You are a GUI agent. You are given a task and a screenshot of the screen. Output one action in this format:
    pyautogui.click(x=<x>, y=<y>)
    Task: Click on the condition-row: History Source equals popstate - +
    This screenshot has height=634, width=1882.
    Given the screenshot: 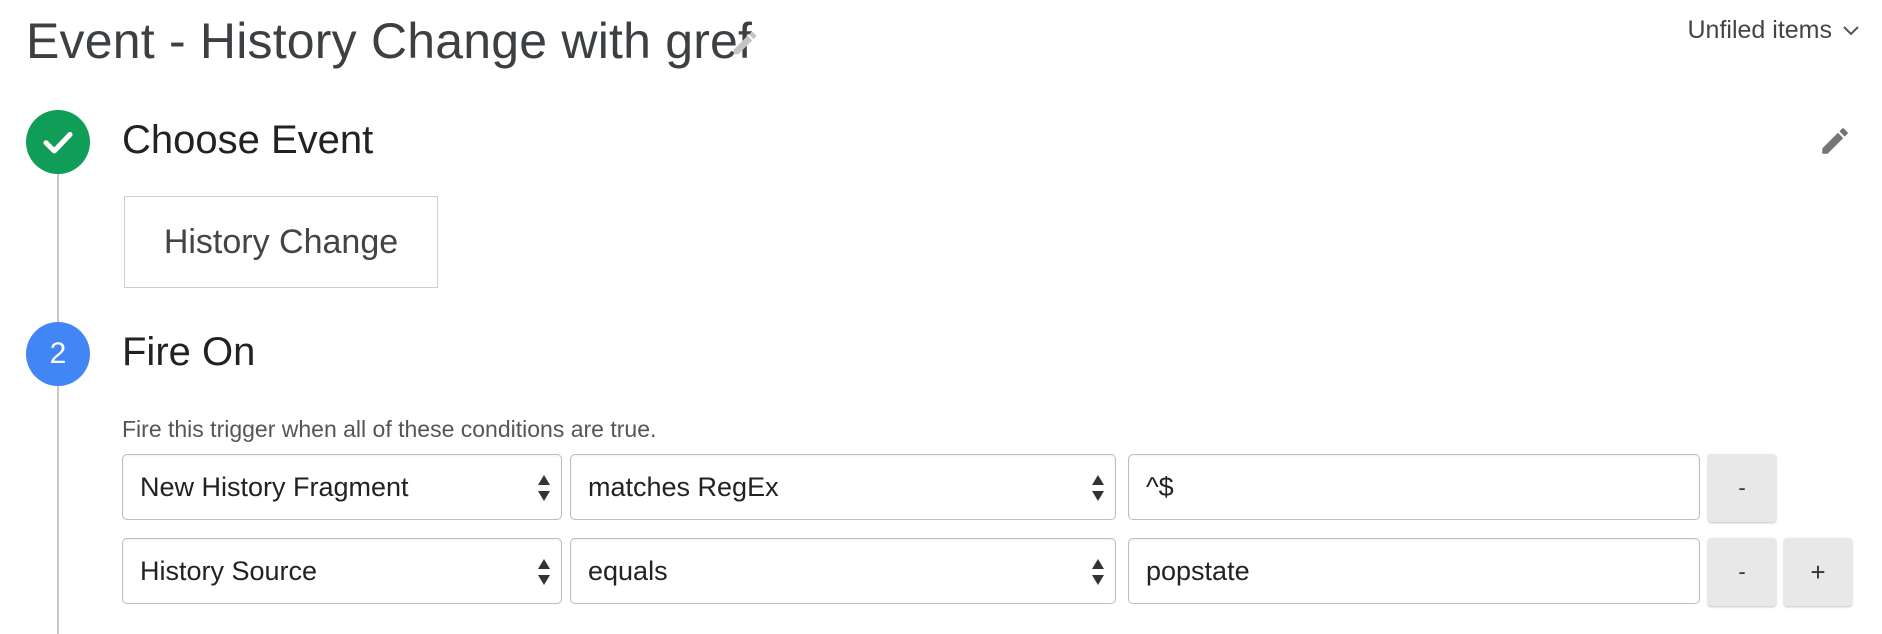 What is the action you would take?
    pyautogui.click(x=992, y=572)
    